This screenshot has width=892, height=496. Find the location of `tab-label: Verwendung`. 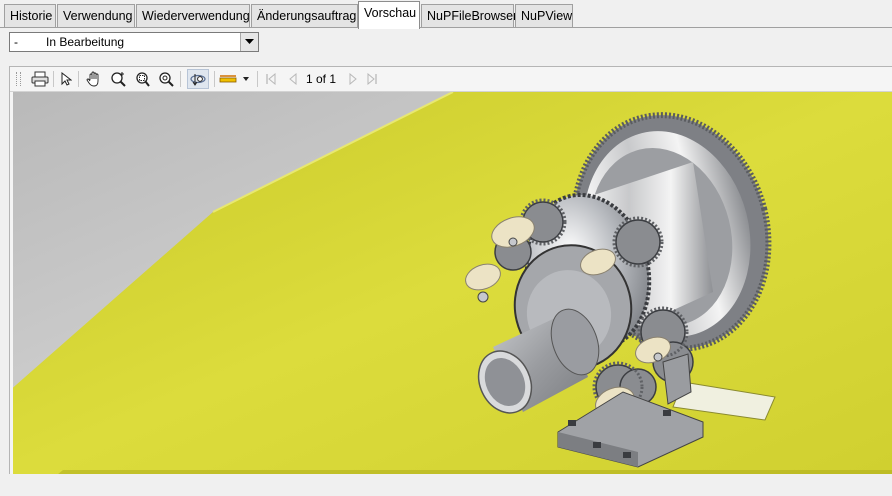

tab-label: Verwendung is located at coordinates (98, 16).